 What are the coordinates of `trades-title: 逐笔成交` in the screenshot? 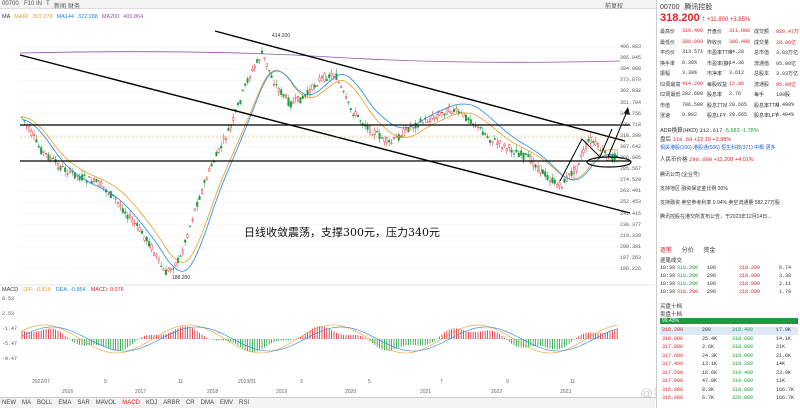 It's located at (671, 261).